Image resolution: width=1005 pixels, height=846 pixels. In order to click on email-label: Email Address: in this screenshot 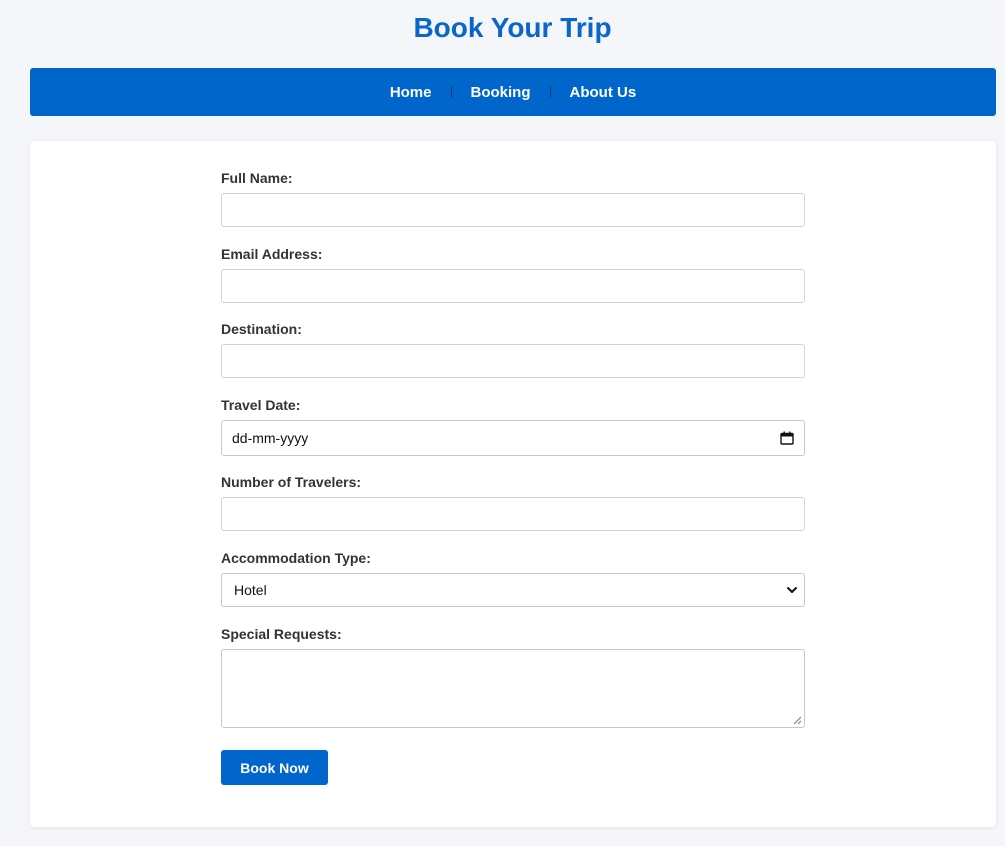, I will do `click(272, 254)`.